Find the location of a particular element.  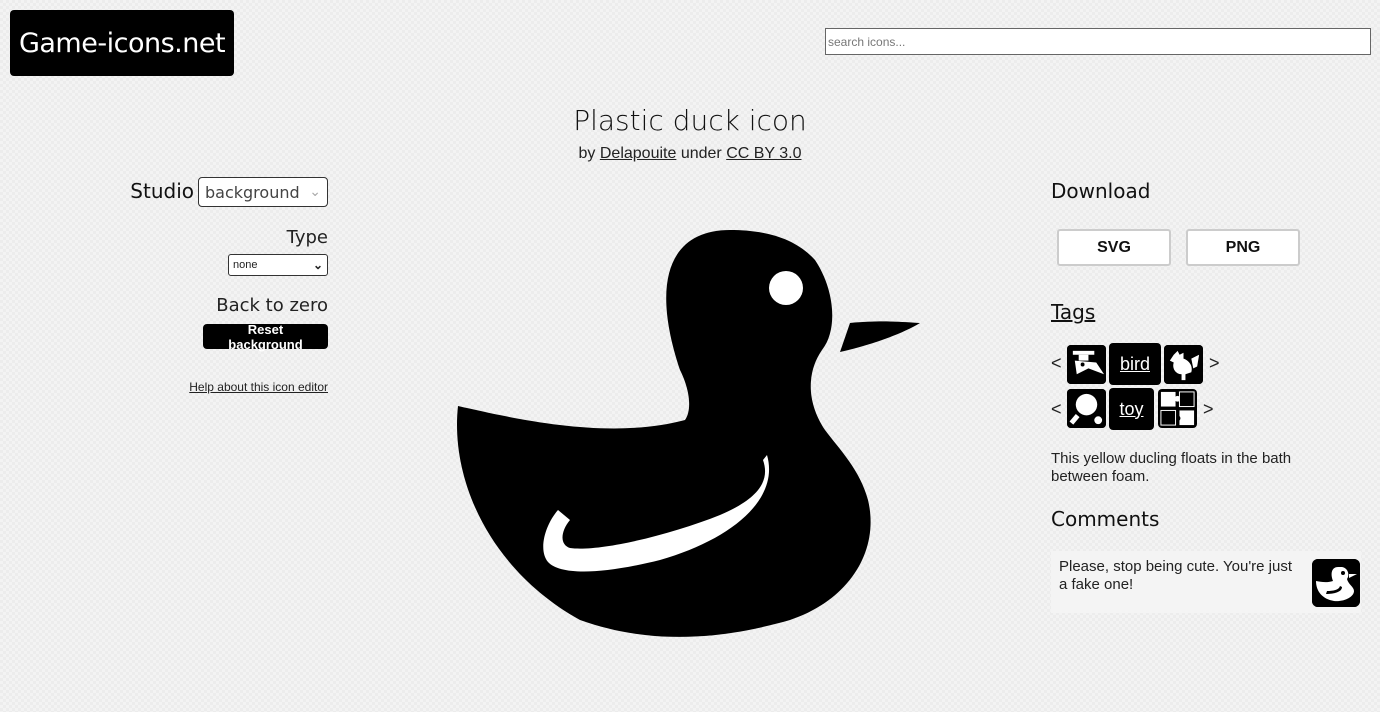

tag-bird: bird is located at coordinates (1135, 364).